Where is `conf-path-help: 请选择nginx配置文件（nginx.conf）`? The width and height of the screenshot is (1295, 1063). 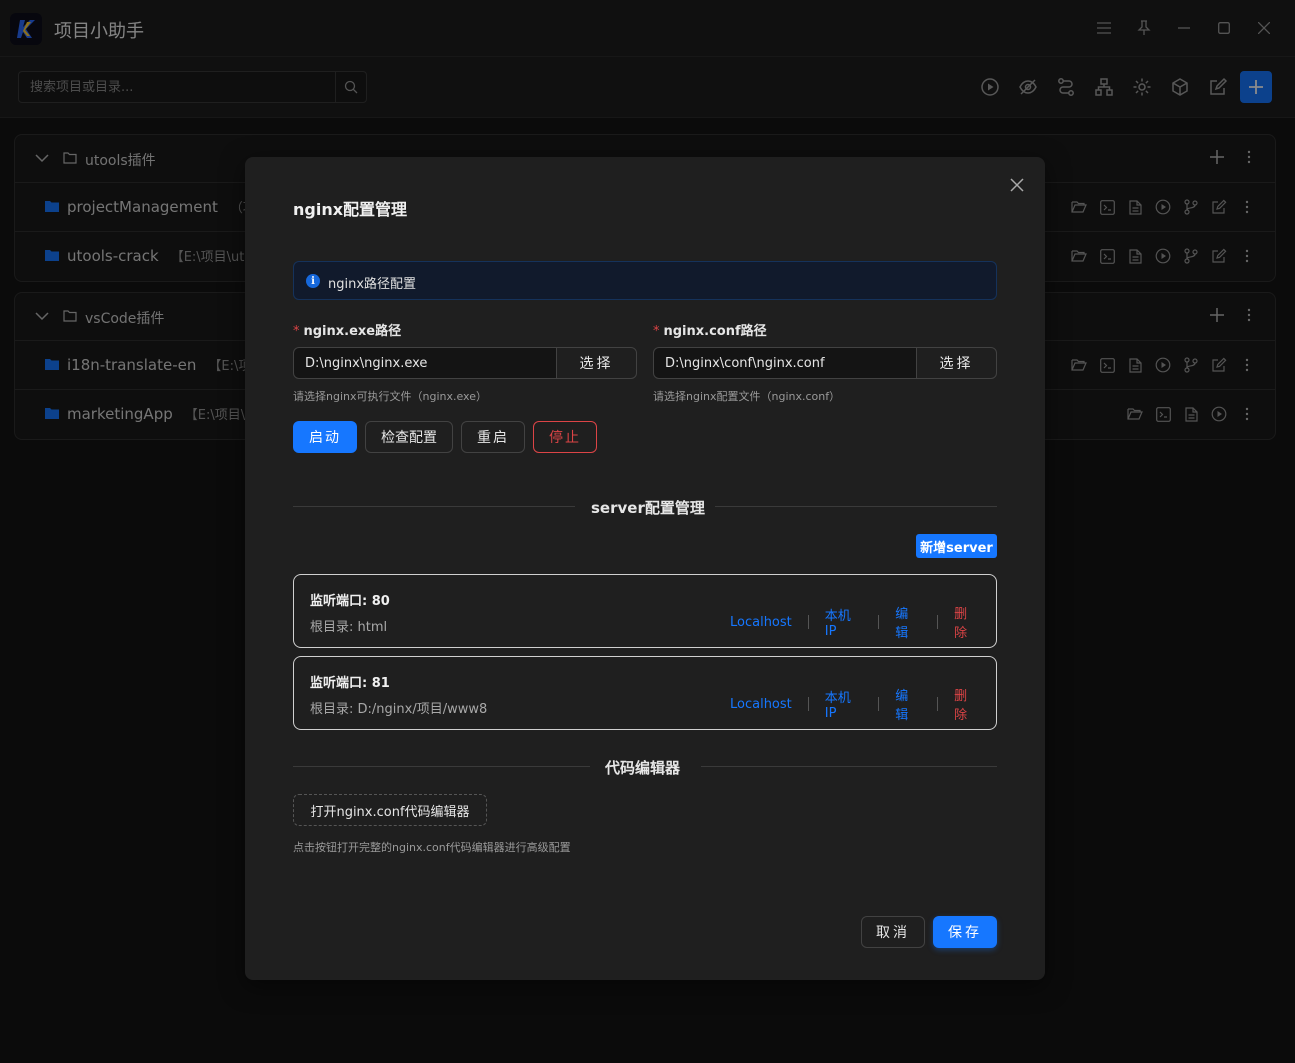
conf-path-help: 请选择nginx配置文件（nginx.conf） is located at coordinates (747, 396).